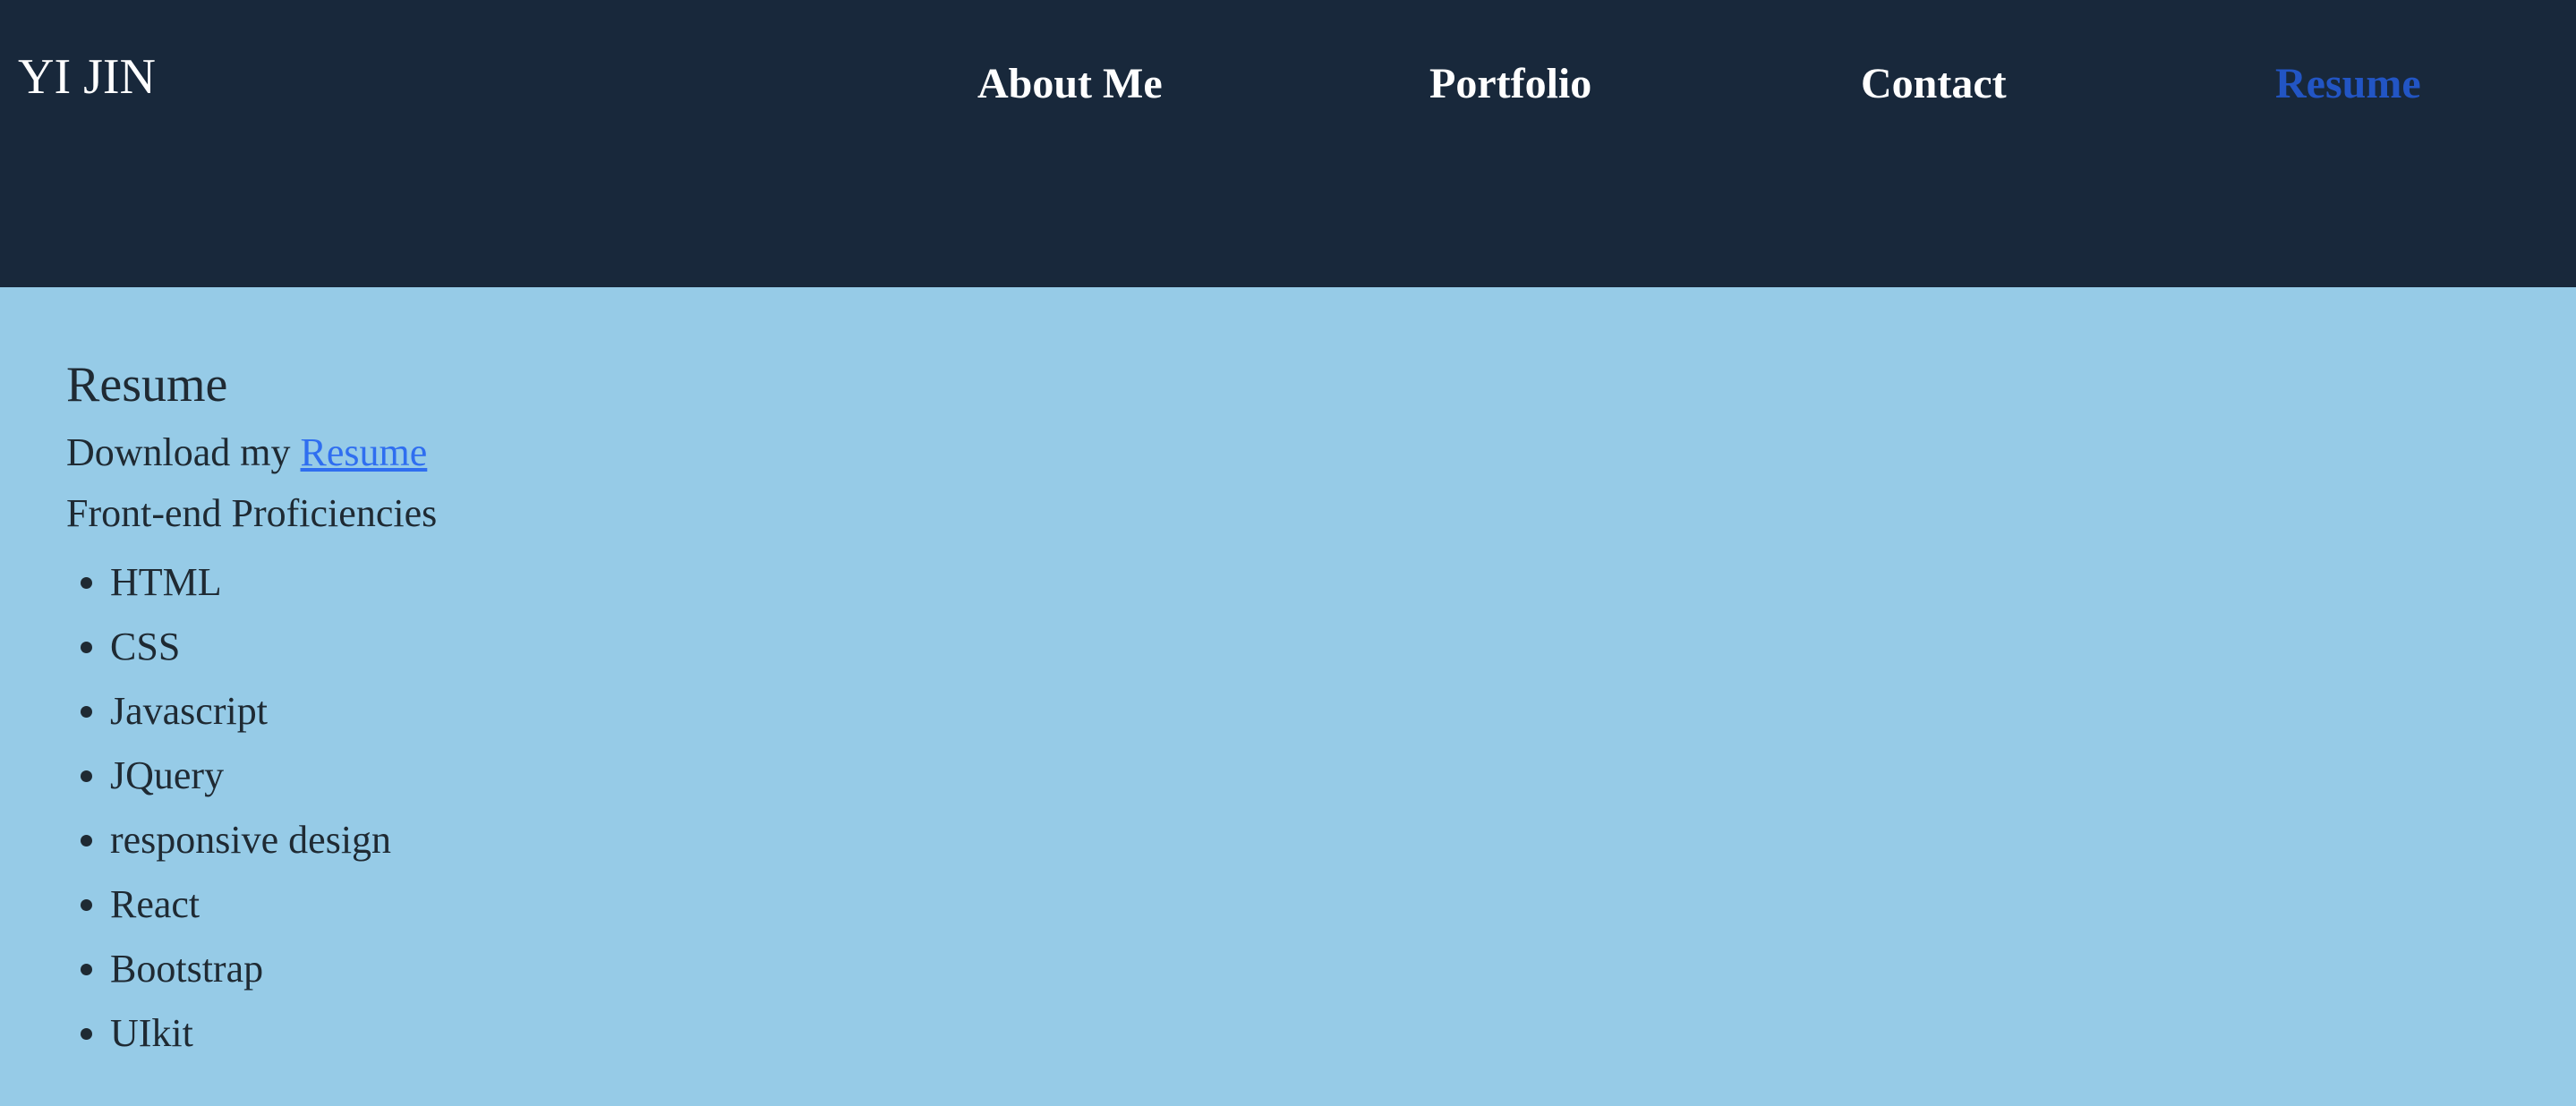  Describe the element at coordinates (147, 385) in the screenshot. I see `page-title: Resume` at that location.